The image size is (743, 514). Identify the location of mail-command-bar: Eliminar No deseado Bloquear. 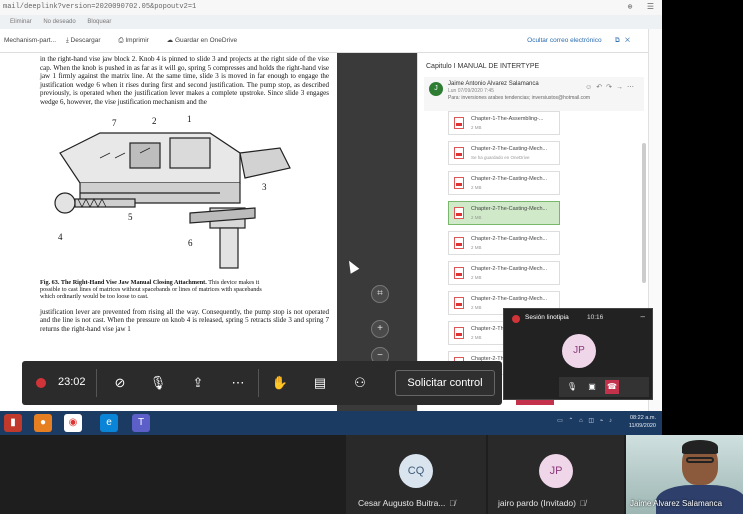
(331, 22).